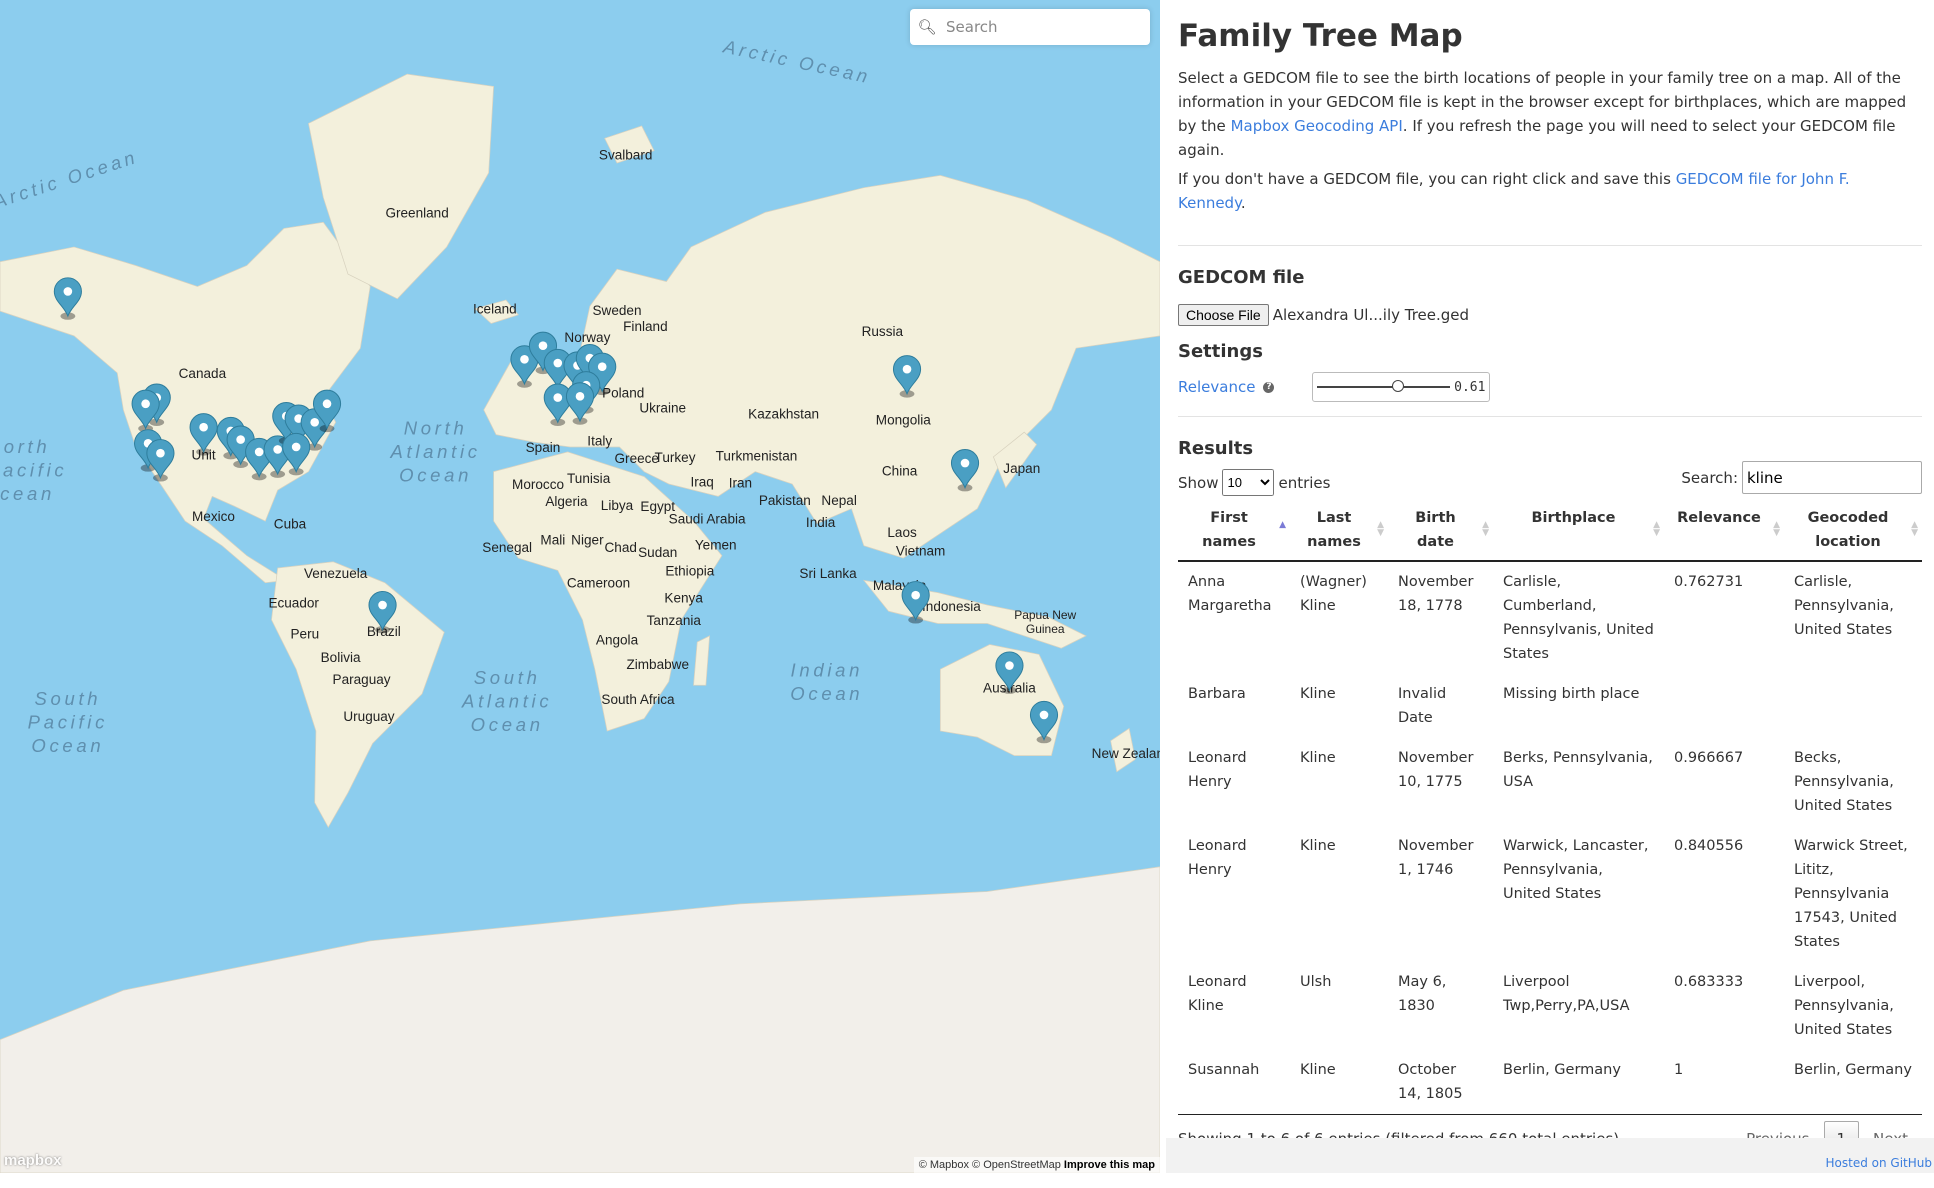 The height and width of the screenshot is (1188, 1934). I want to click on place-label: Canada, so click(203, 373).